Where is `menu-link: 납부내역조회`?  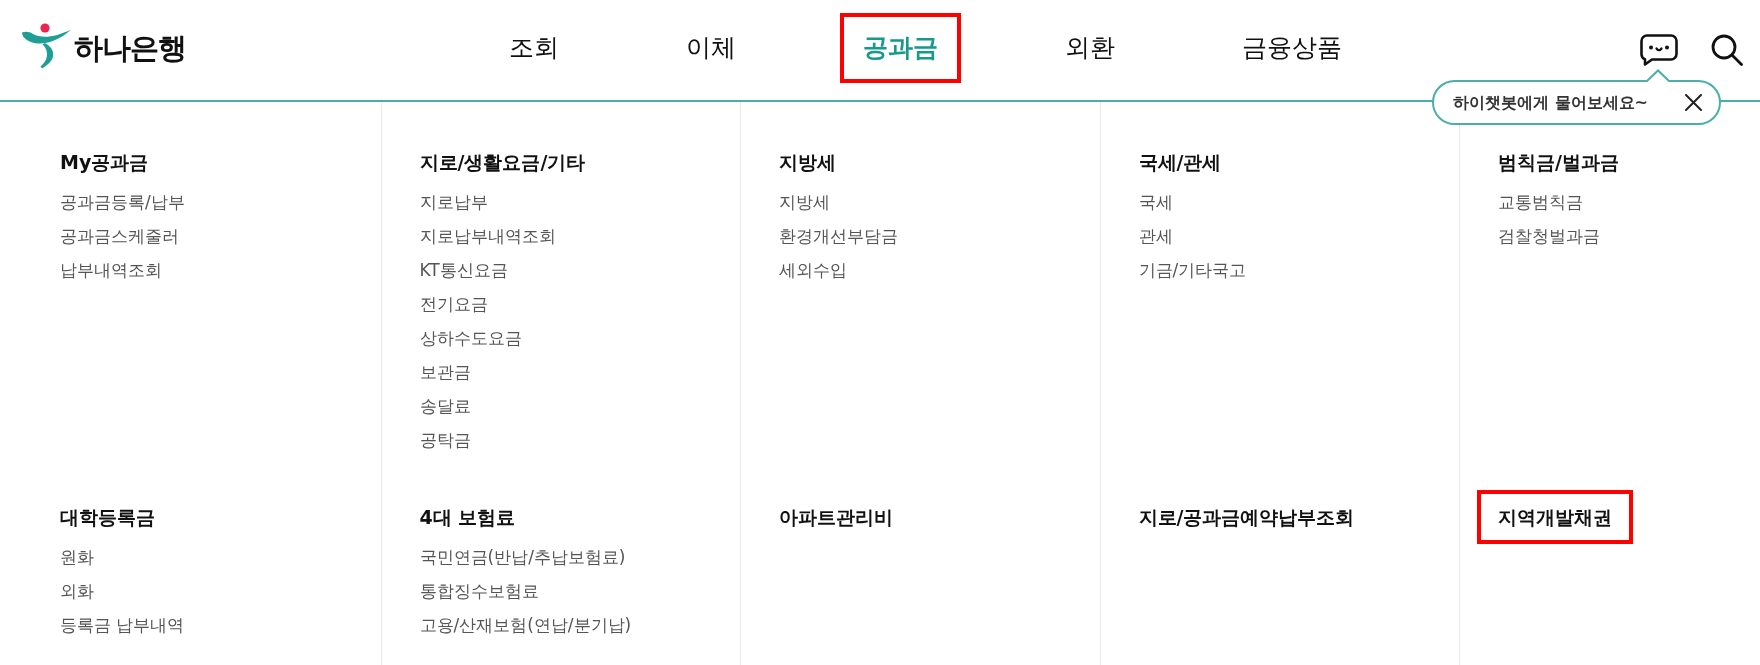 menu-link: 납부내역조회 is located at coordinates (111, 270).